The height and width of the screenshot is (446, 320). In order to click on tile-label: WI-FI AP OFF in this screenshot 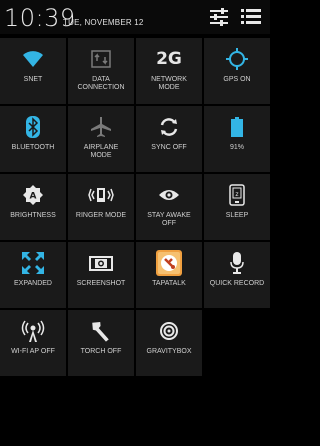, I will do `click(33, 351)`.